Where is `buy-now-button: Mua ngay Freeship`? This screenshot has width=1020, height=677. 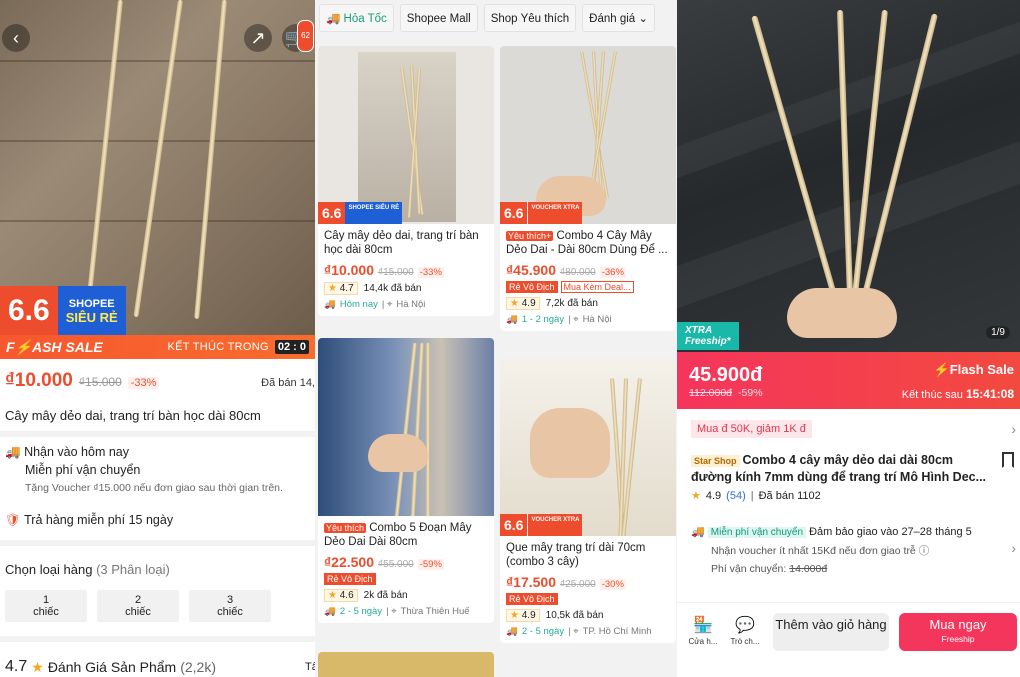
buy-now-button: Mua ngay Freeship is located at coordinates (958, 632).